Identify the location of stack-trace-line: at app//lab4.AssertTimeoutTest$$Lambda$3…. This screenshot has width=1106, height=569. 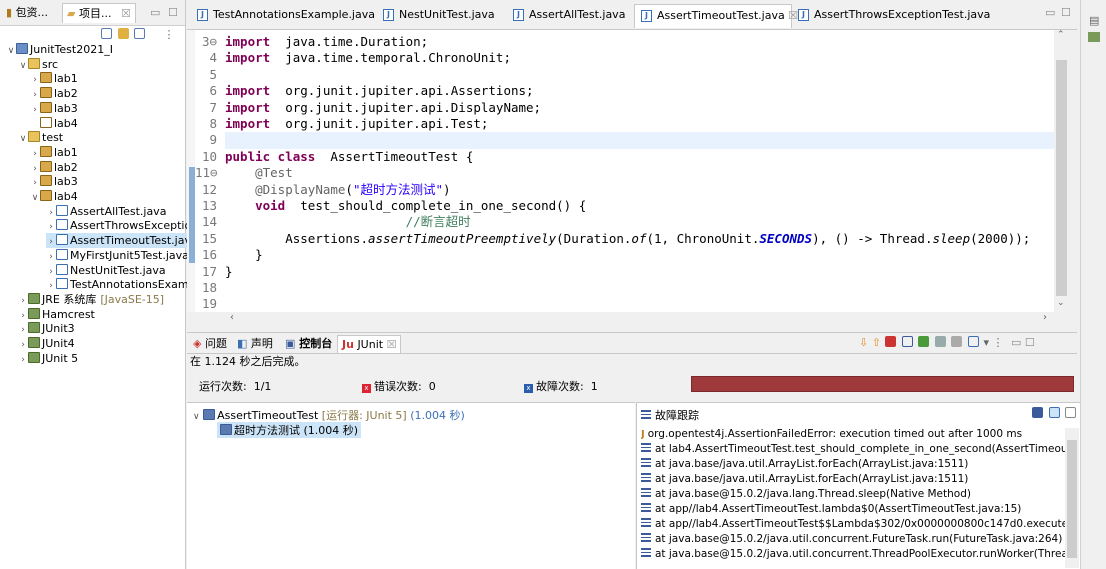
(853, 524).